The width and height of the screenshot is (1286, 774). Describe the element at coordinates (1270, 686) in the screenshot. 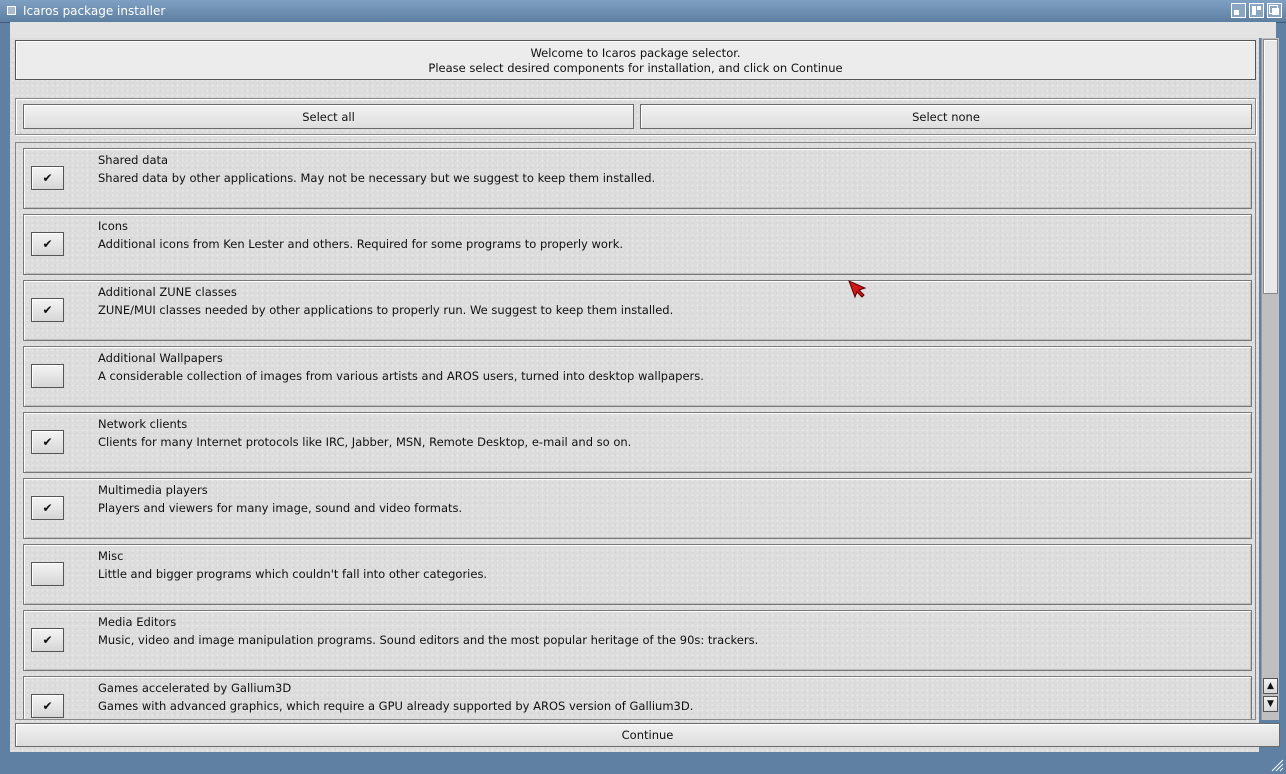

I see `scroll-up-icon: ▲` at that location.